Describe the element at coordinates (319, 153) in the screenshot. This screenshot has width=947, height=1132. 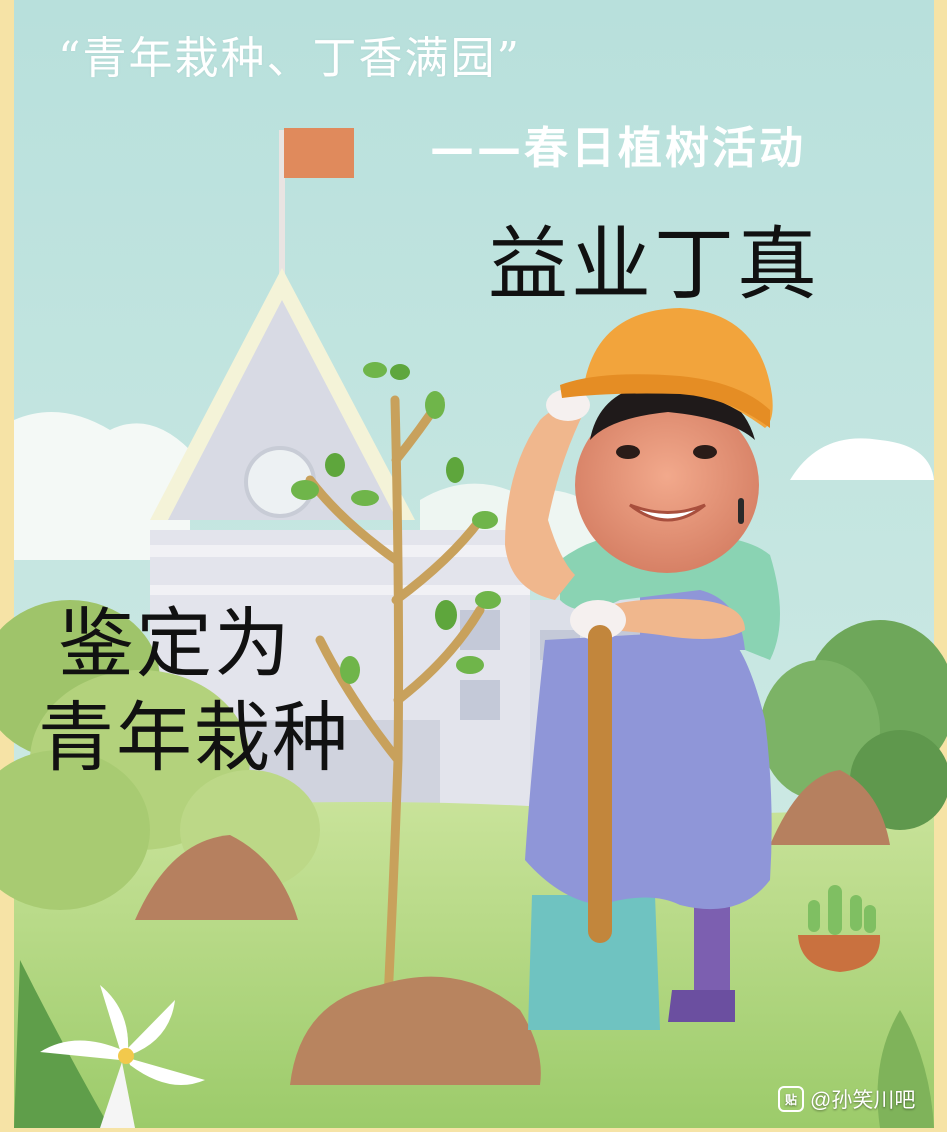
I see `flag` at that location.